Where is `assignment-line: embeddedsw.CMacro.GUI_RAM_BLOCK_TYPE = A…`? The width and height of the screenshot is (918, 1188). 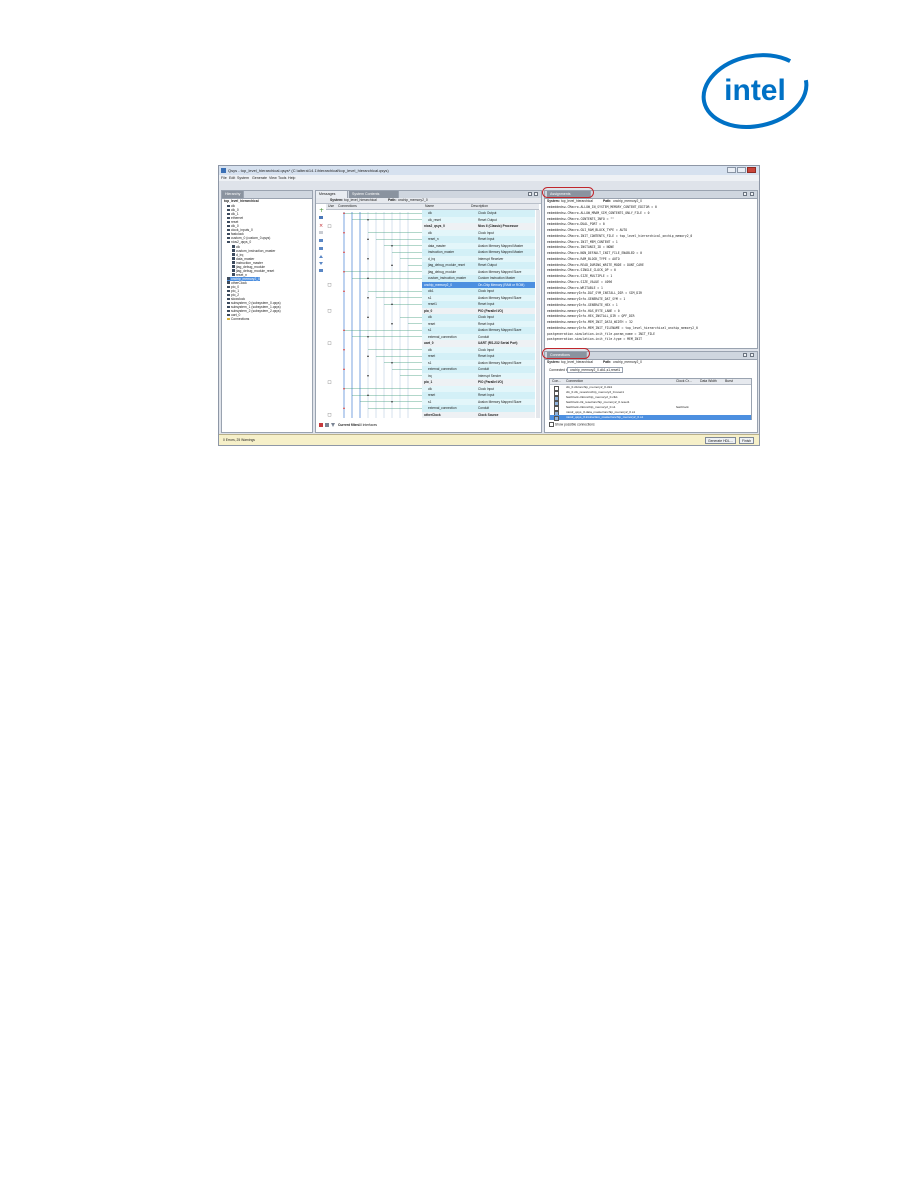
assignment-line: embeddedsw.CMacro.GUI_RAM_BLOCK_TYPE = A… is located at coordinates (587, 230).